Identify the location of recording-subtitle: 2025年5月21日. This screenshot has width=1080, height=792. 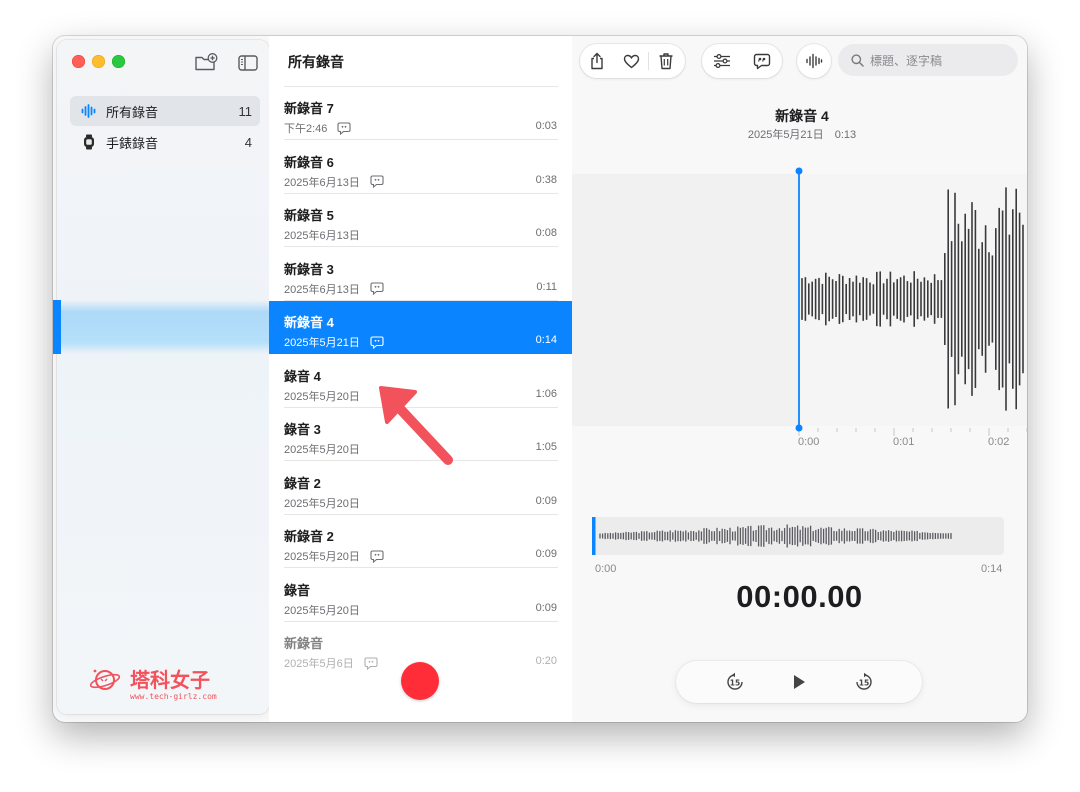
(334, 342).